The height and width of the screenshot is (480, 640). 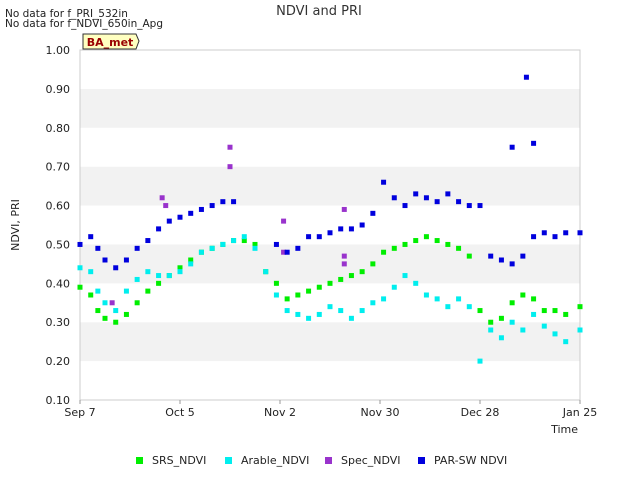 What do you see at coordinates (228, 460) in the screenshot?
I see `legend-swatch-arable-ndvi` at bounding box center [228, 460].